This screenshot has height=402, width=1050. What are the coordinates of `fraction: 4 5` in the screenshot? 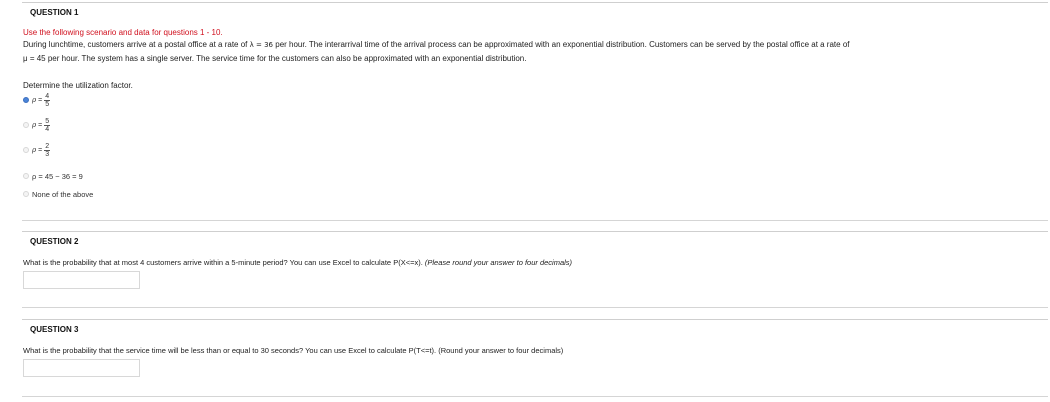 It's located at (47, 100).